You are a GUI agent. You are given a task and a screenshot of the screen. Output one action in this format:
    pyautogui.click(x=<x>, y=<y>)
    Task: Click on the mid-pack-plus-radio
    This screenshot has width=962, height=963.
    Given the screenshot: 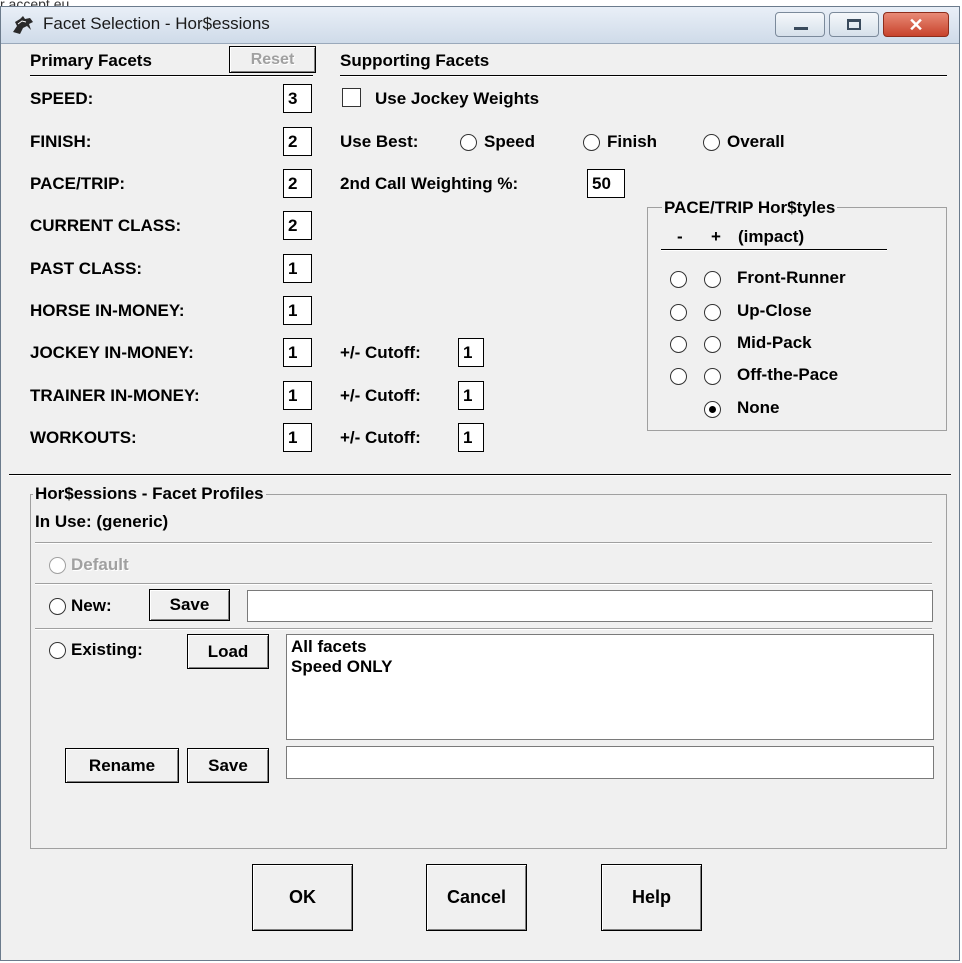 What is the action you would take?
    pyautogui.click(x=712, y=344)
    